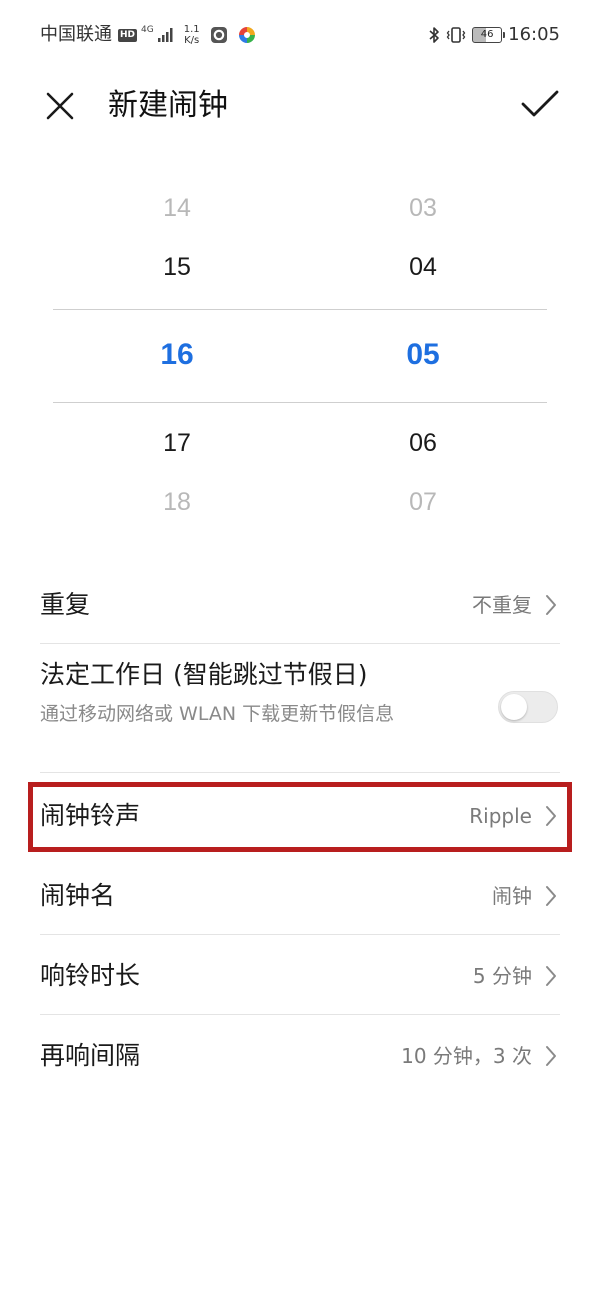  What do you see at coordinates (90, 815) in the screenshot?
I see `ringtone-label: 闹钟铃声` at bounding box center [90, 815].